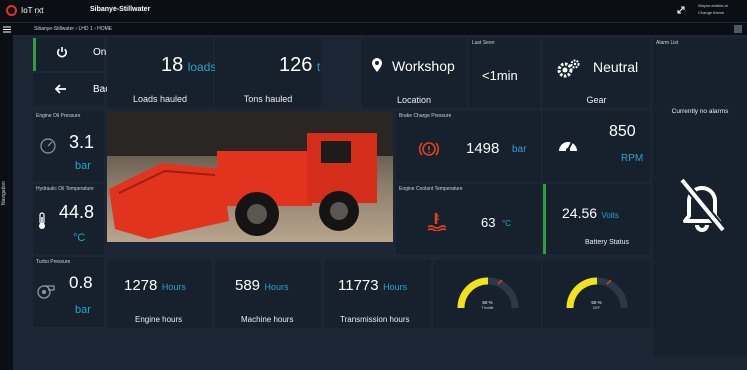  Describe the element at coordinates (713, 5) in the screenshot. I see `user-name: Wayne.ambler.ai` at that location.